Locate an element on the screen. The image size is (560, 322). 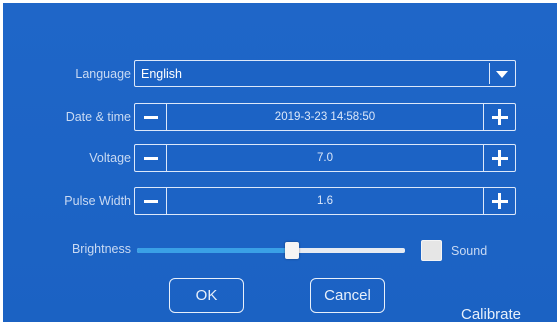
pulse-width-value: 1.6 is located at coordinates (325, 201).